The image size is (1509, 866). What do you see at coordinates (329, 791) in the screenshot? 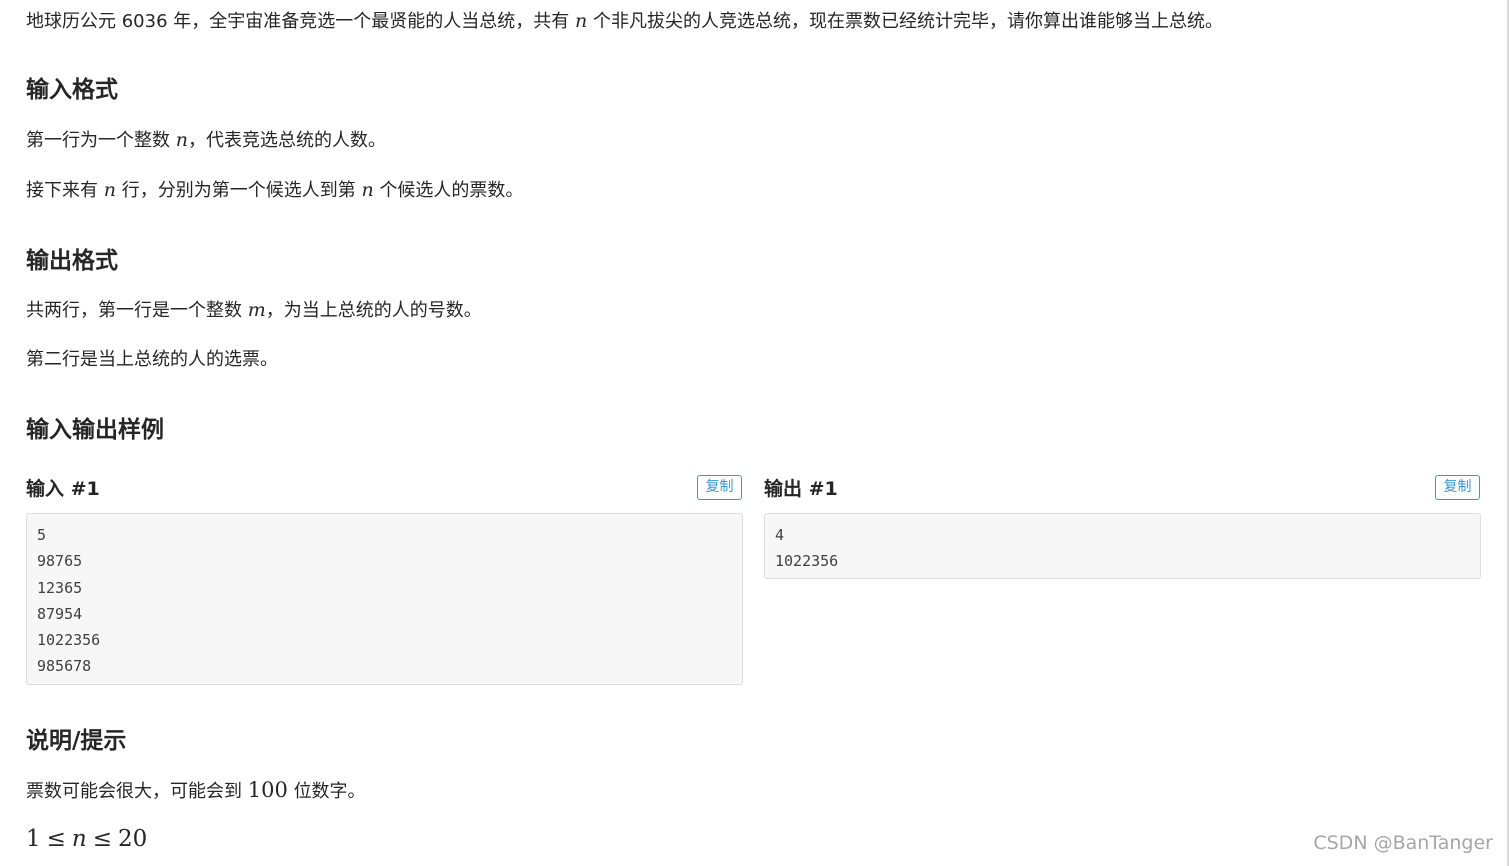
I see `hint-line-1-after: 位数字。` at bounding box center [329, 791].